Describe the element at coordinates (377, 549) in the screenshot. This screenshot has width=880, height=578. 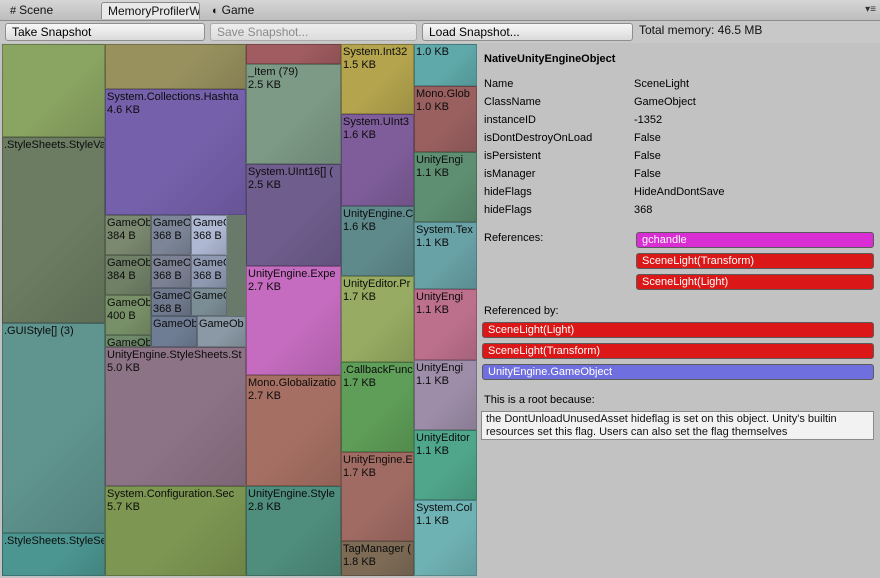
I see `treemap-cell-label: TagManager (` at that location.